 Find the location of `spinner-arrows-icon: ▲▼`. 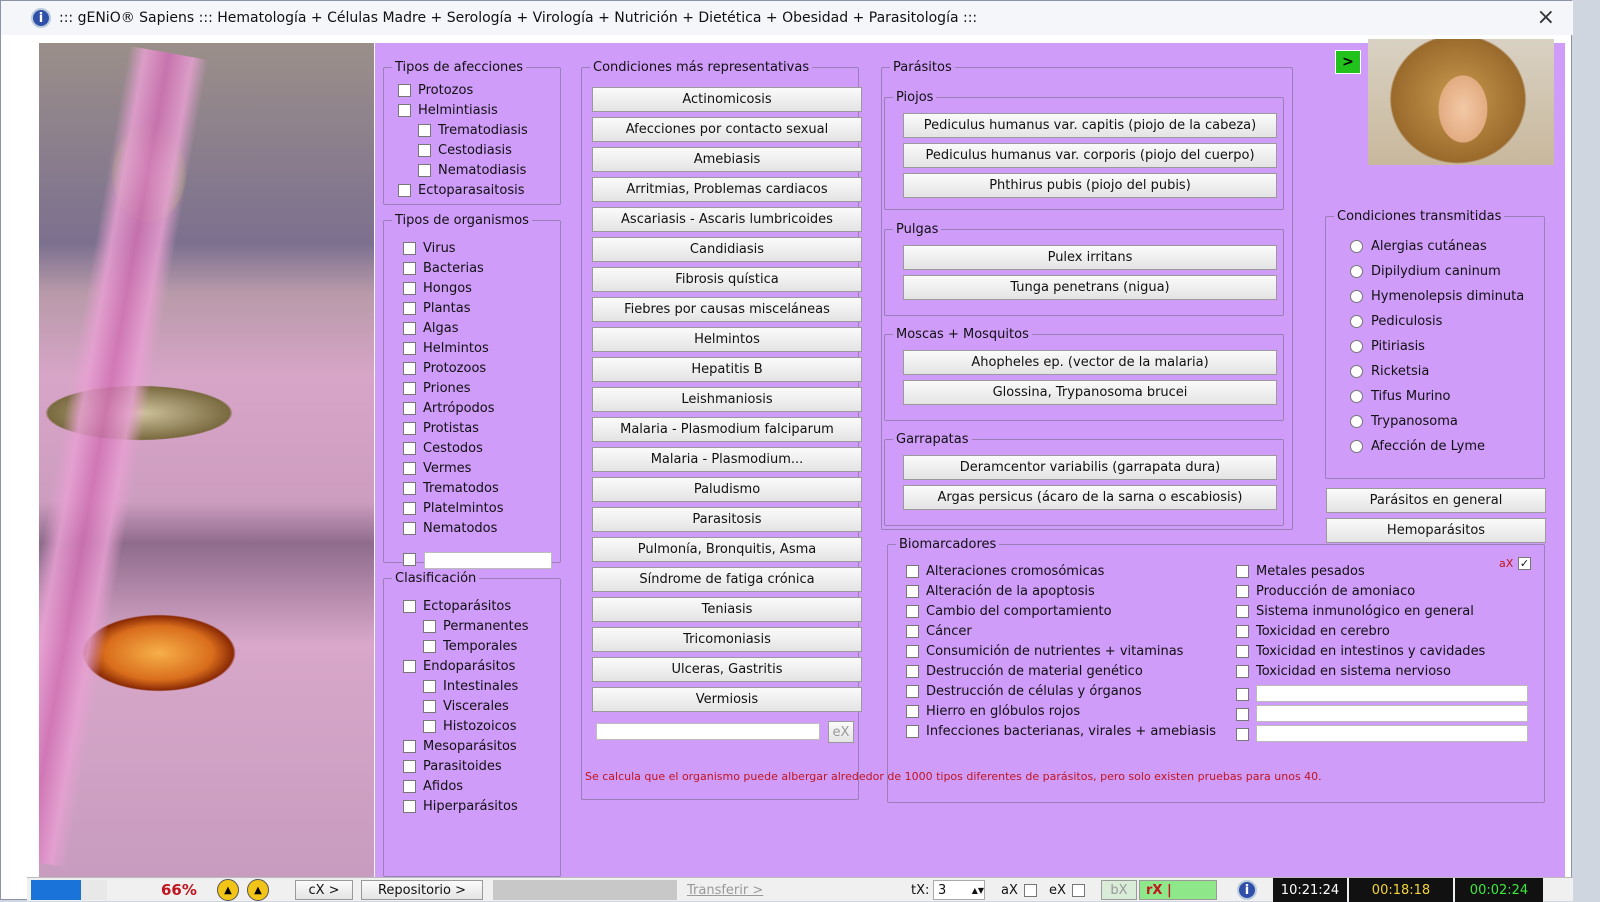

spinner-arrows-icon: ▲▼ is located at coordinates (978, 890).